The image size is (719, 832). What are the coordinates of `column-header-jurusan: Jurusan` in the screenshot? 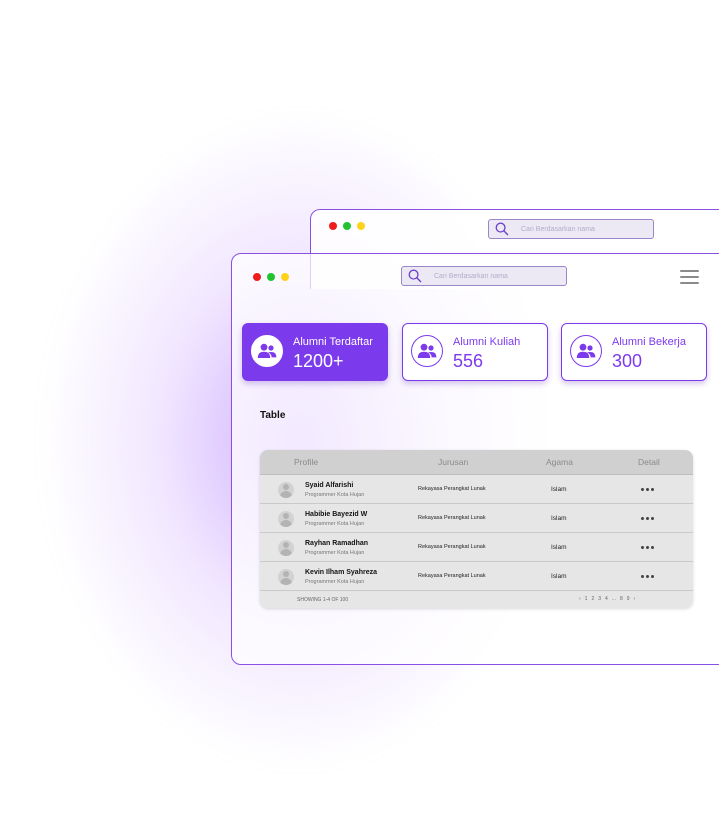 It's located at (453, 462).